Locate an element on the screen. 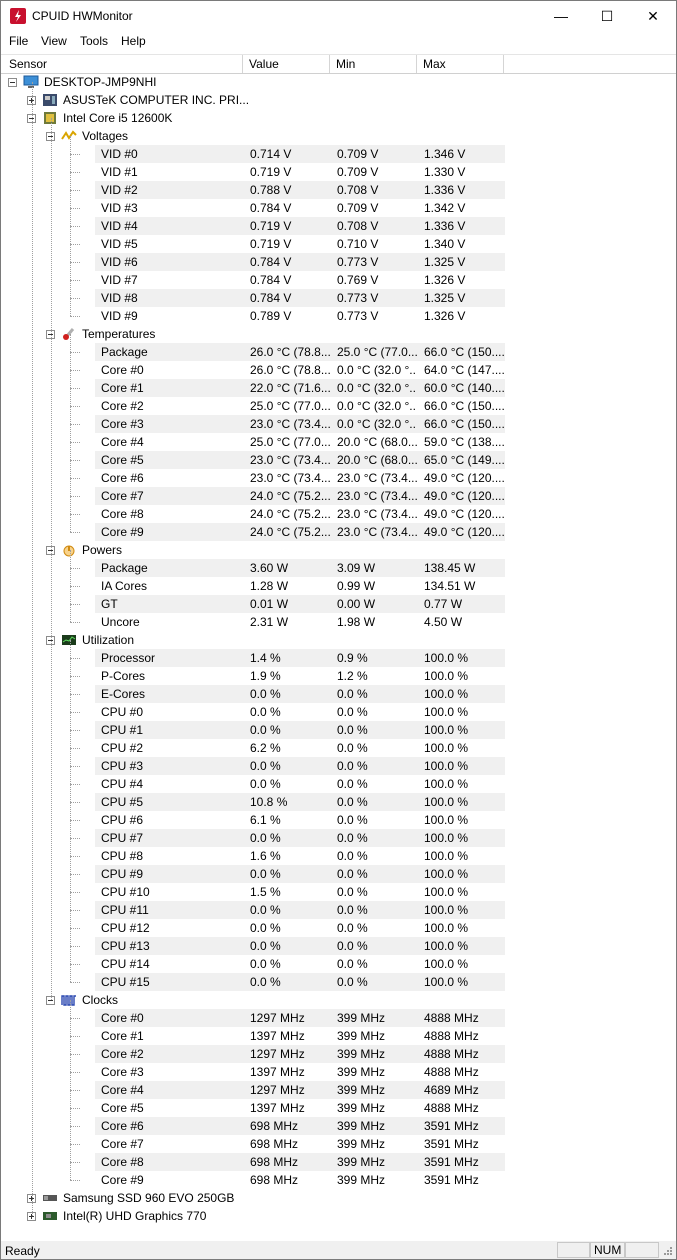 The image size is (677, 1260). sensor-row: CPU #2 6.2 % 0.0 % 100.0 % is located at coordinates (338, 748).